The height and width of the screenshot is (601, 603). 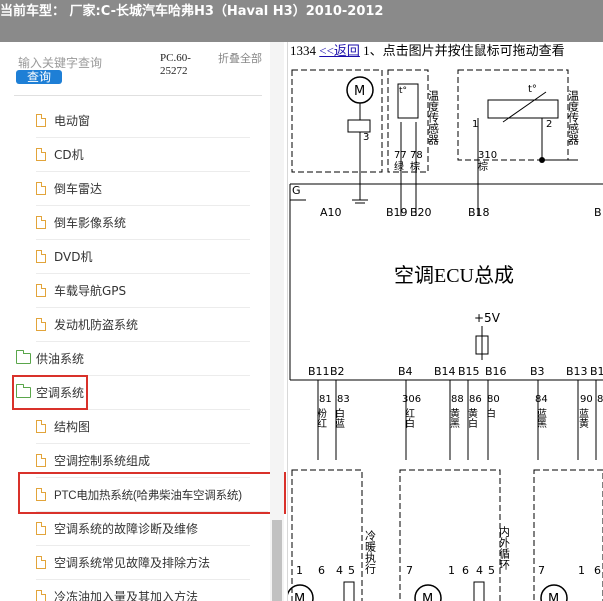 What do you see at coordinates (464, 50) in the screenshot?
I see `drag-hint: 1、点击图片并按住鼠标可拖动查看` at bounding box center [464, 50].